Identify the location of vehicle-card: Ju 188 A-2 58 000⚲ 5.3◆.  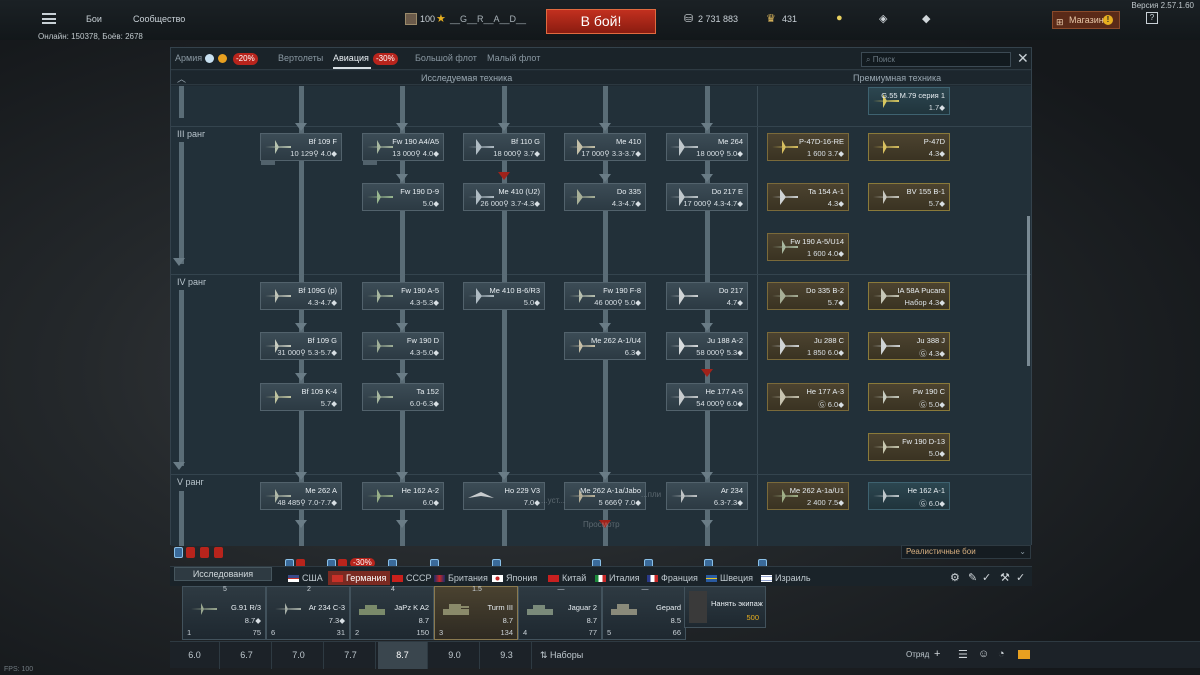
(707, 346).